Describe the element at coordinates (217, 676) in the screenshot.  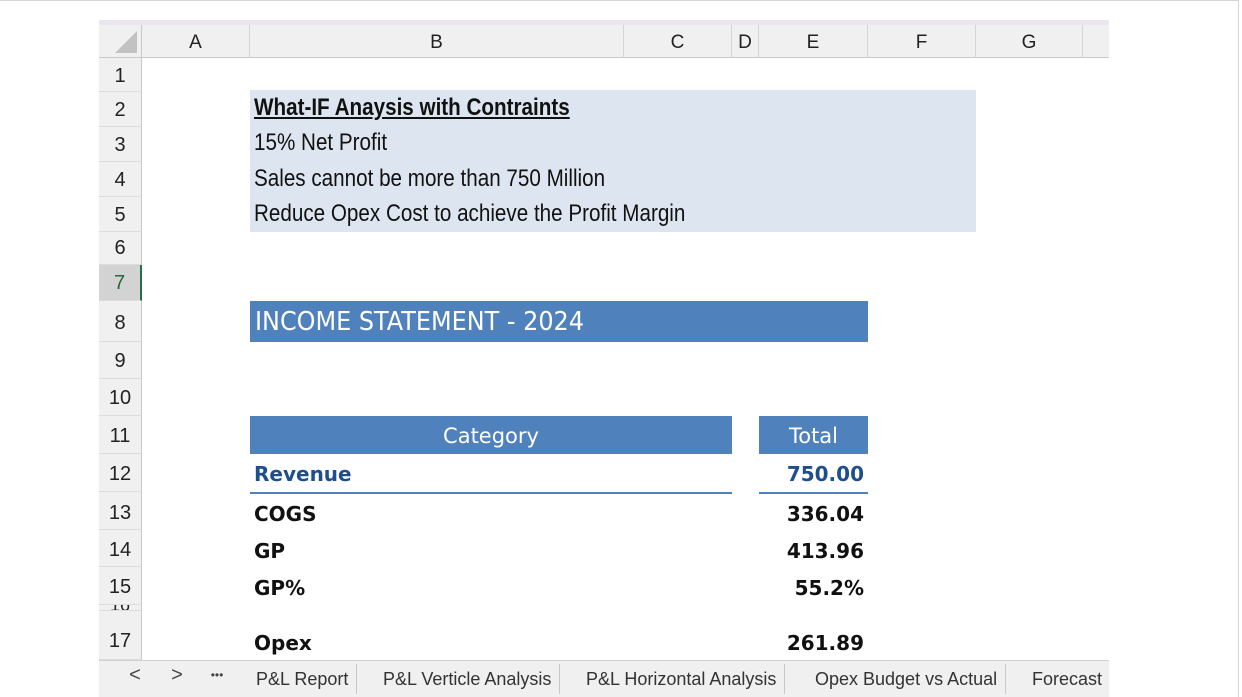
I see `more-tabs-button: •••` at that location.